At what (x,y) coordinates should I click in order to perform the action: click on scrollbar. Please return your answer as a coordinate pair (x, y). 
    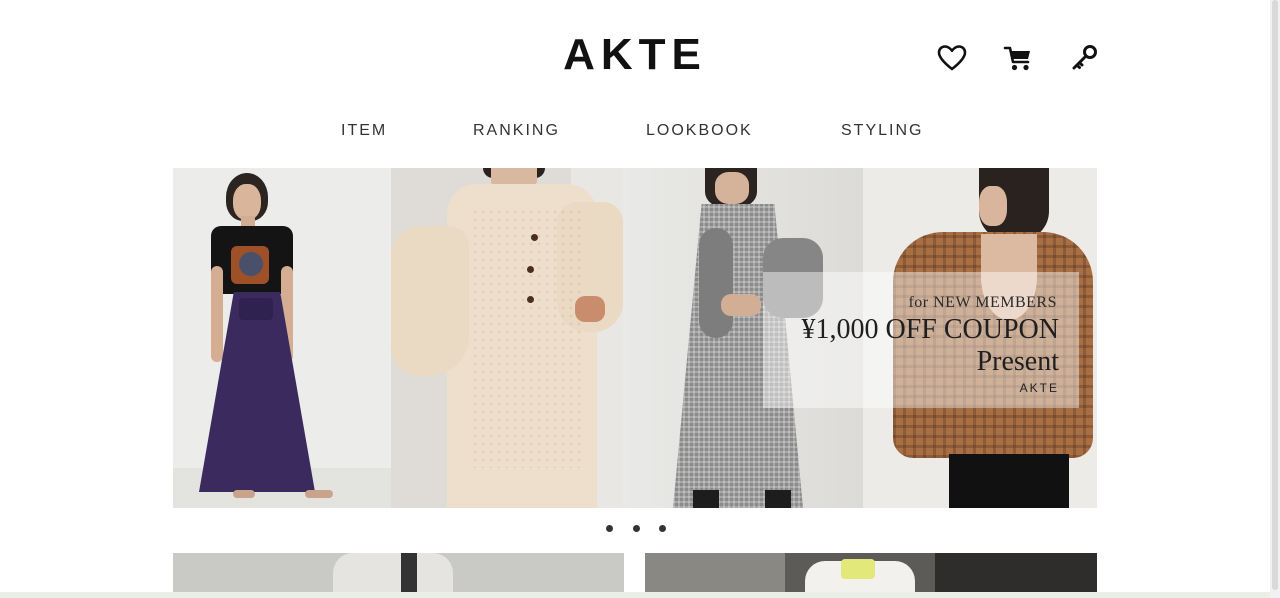
    Looking at the image, I should click on (1275, 299).